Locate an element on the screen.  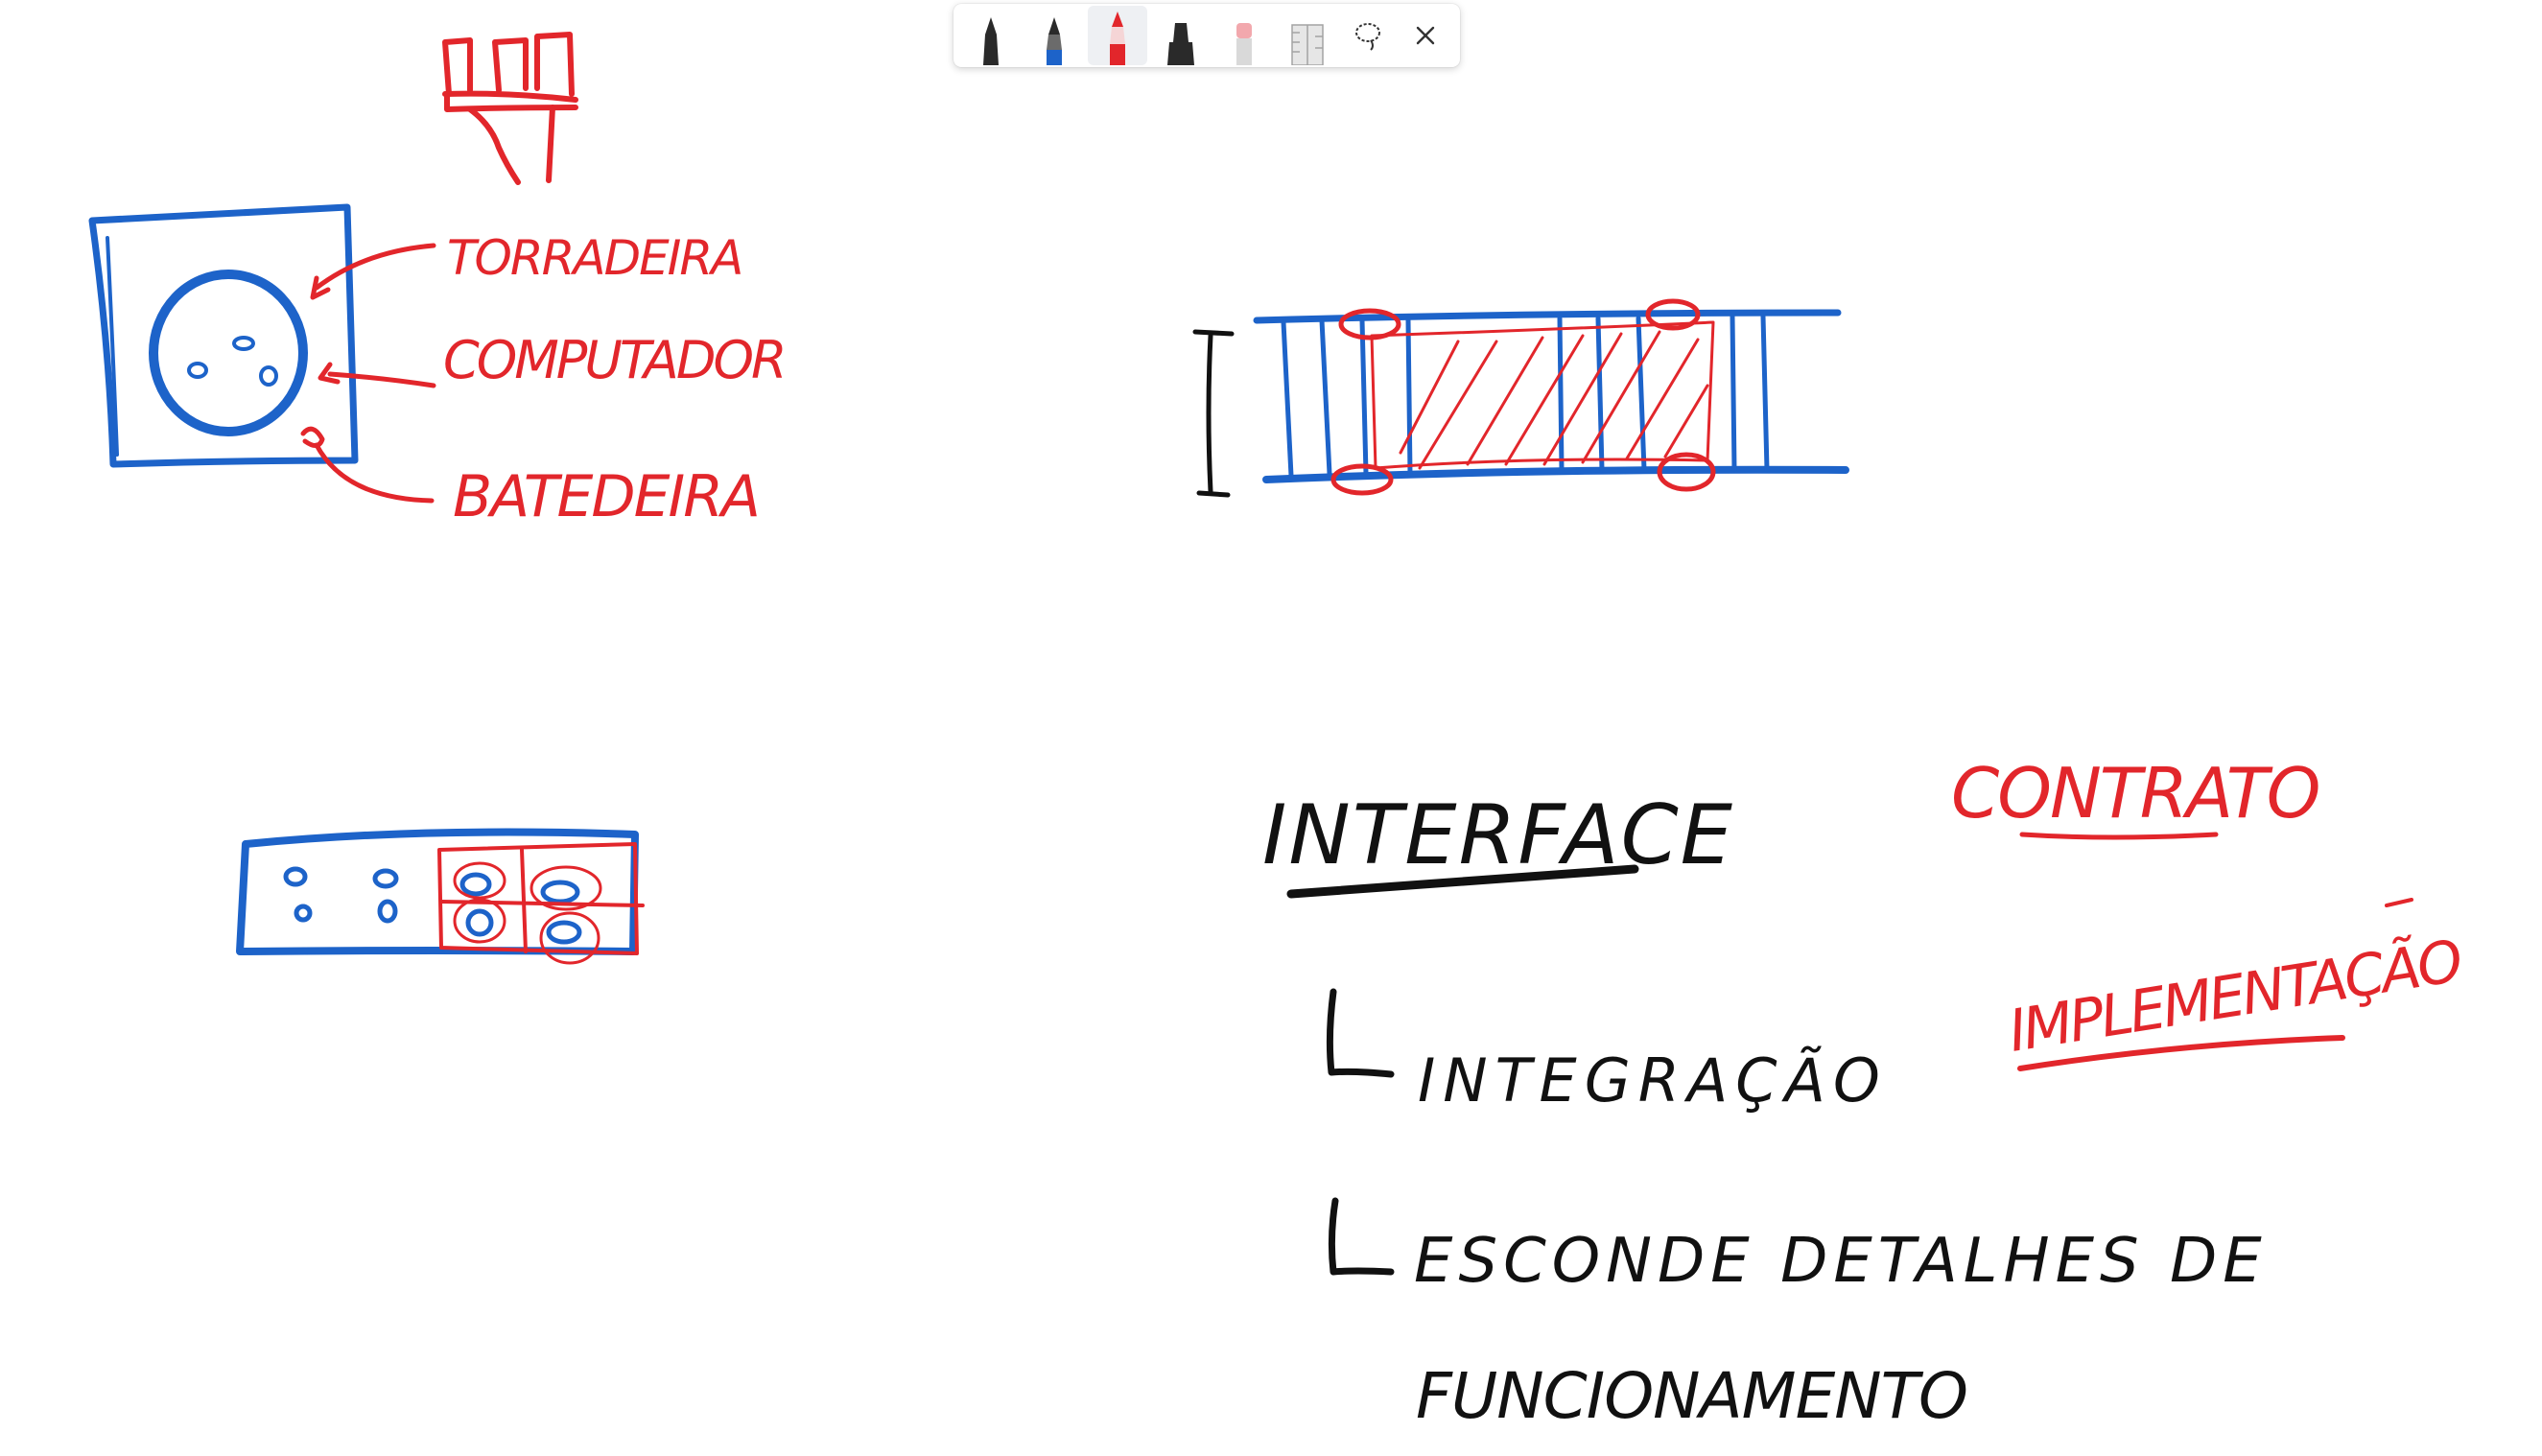
lasso-icon is located at coordinates (1367, 37).